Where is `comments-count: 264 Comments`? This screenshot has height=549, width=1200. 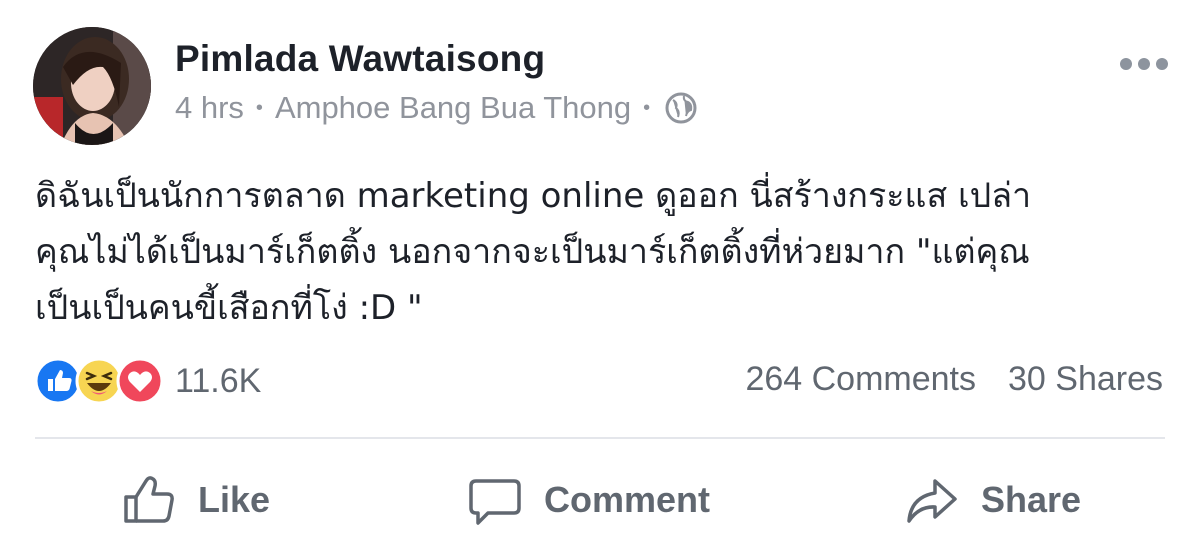
comments-count: 264 Comments is located at coordinates (860, 379).